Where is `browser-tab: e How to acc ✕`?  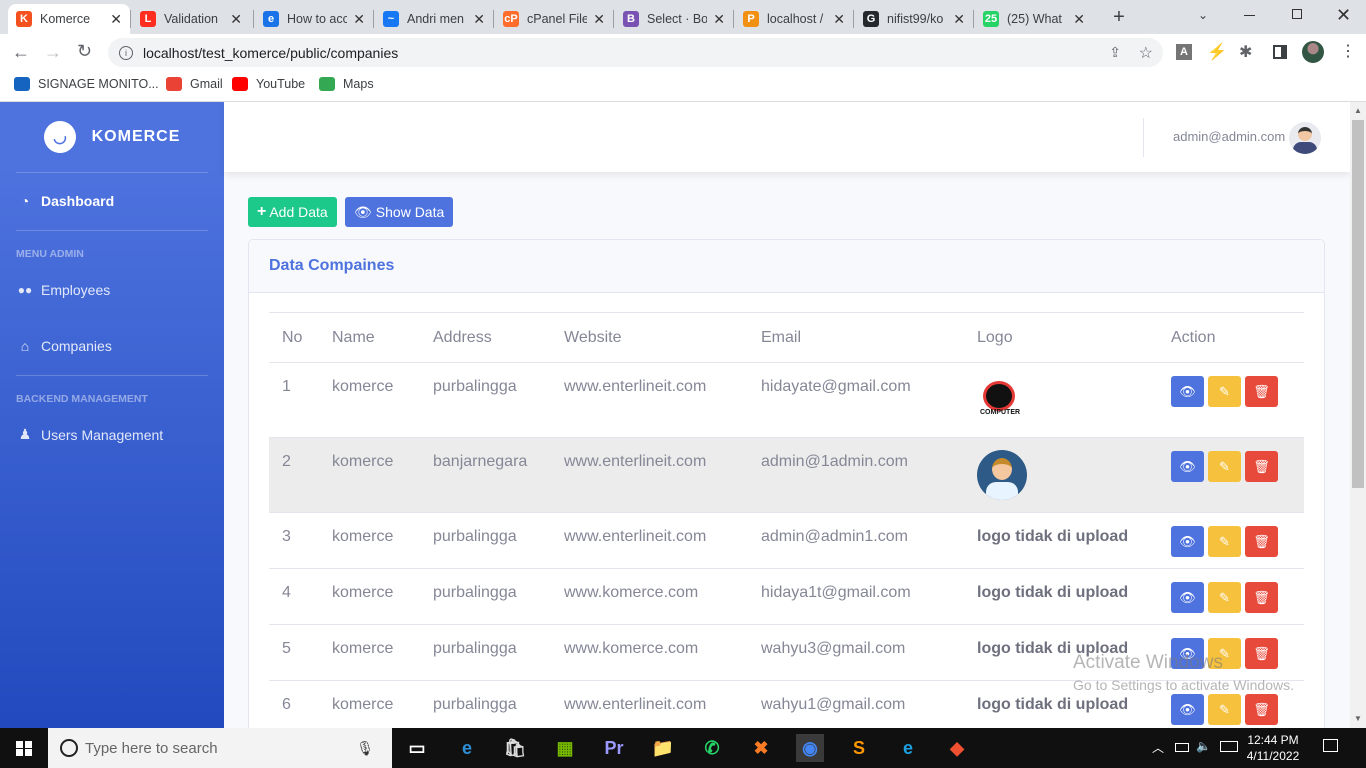
browser-tab: e How to acc ✕ is located at coordinates (314, 19).